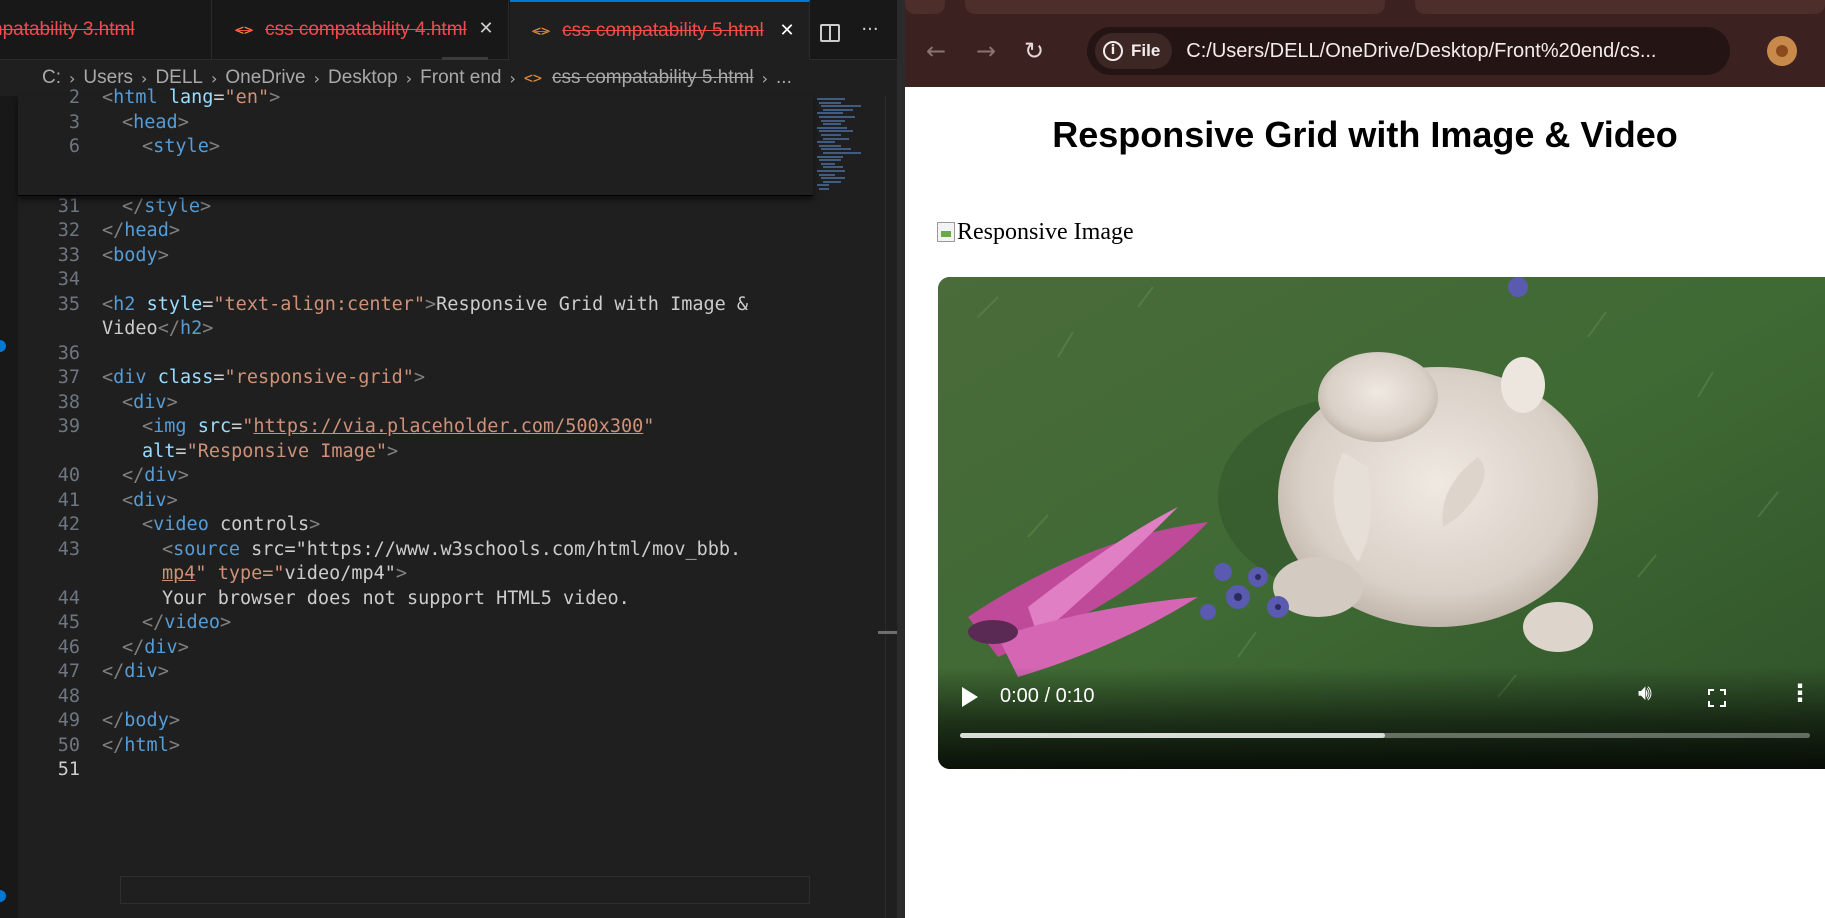 This screenshot has height=918, width=1825. What do you see at coordinates (1034, 51) in the screenshot?
I see `reload-icon: ↻` at bounding box center [1034, 51].